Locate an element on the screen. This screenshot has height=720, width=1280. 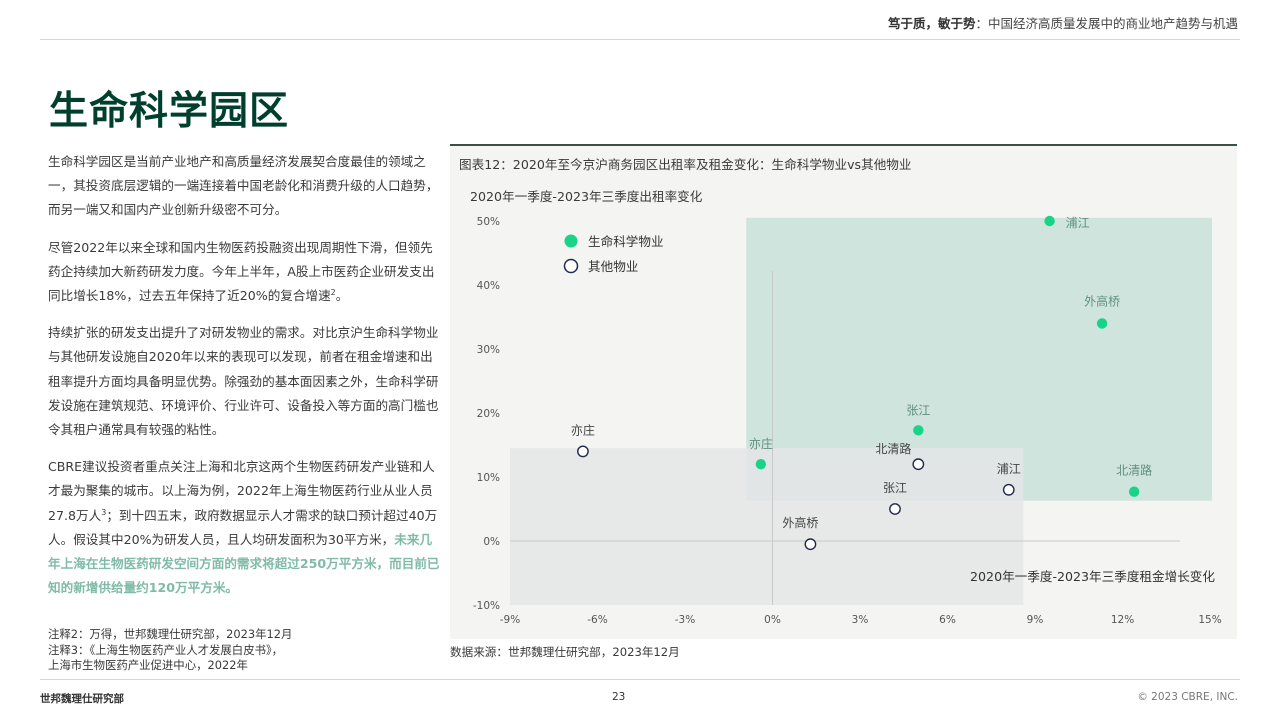
life-science-point-label: 外高桥 is located at coordinates (1102, 300).